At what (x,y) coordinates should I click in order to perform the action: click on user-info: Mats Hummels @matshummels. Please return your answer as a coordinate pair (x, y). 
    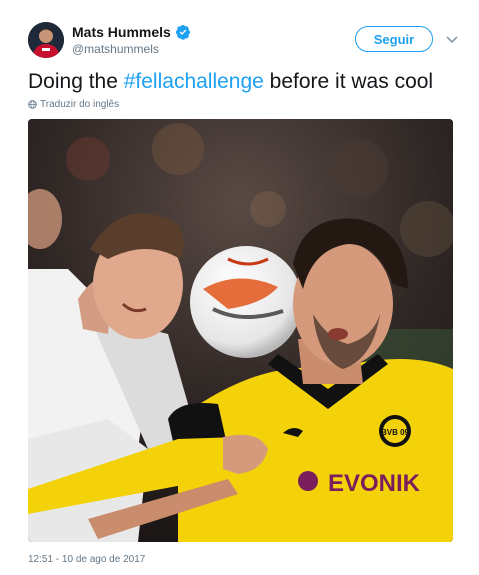
    Looking at the image, I should click on (131, 40).